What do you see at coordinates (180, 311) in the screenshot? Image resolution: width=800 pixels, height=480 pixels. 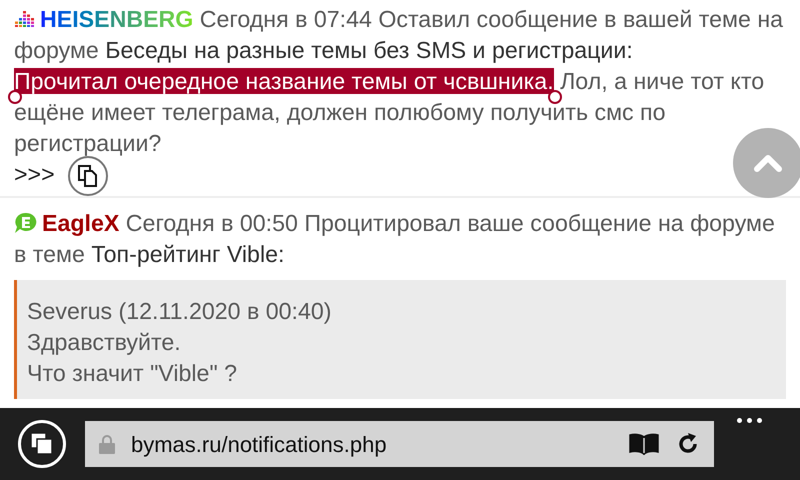 I see `quote-line: Severus (12.11.2020 в 00:40)` at bounding box center [180, 311].